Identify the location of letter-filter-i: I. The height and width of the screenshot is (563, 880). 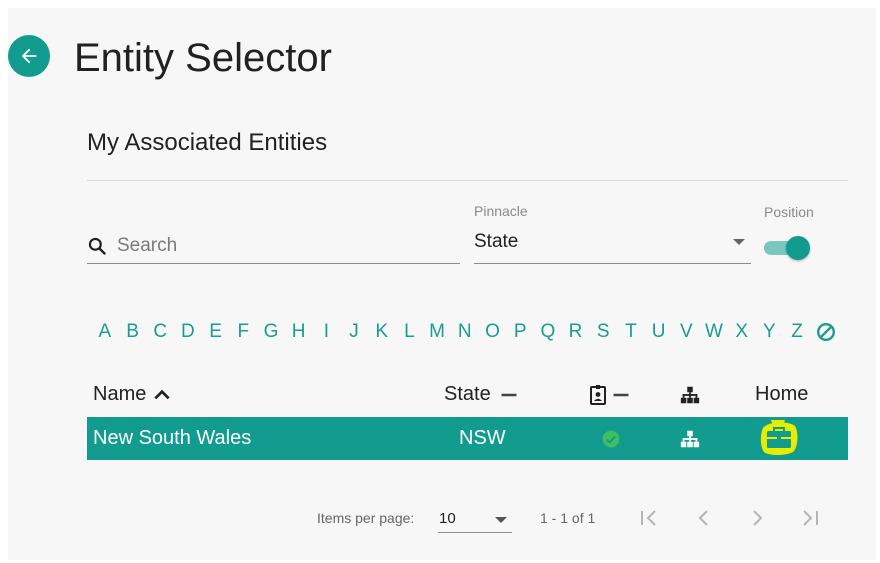
(327, 332).